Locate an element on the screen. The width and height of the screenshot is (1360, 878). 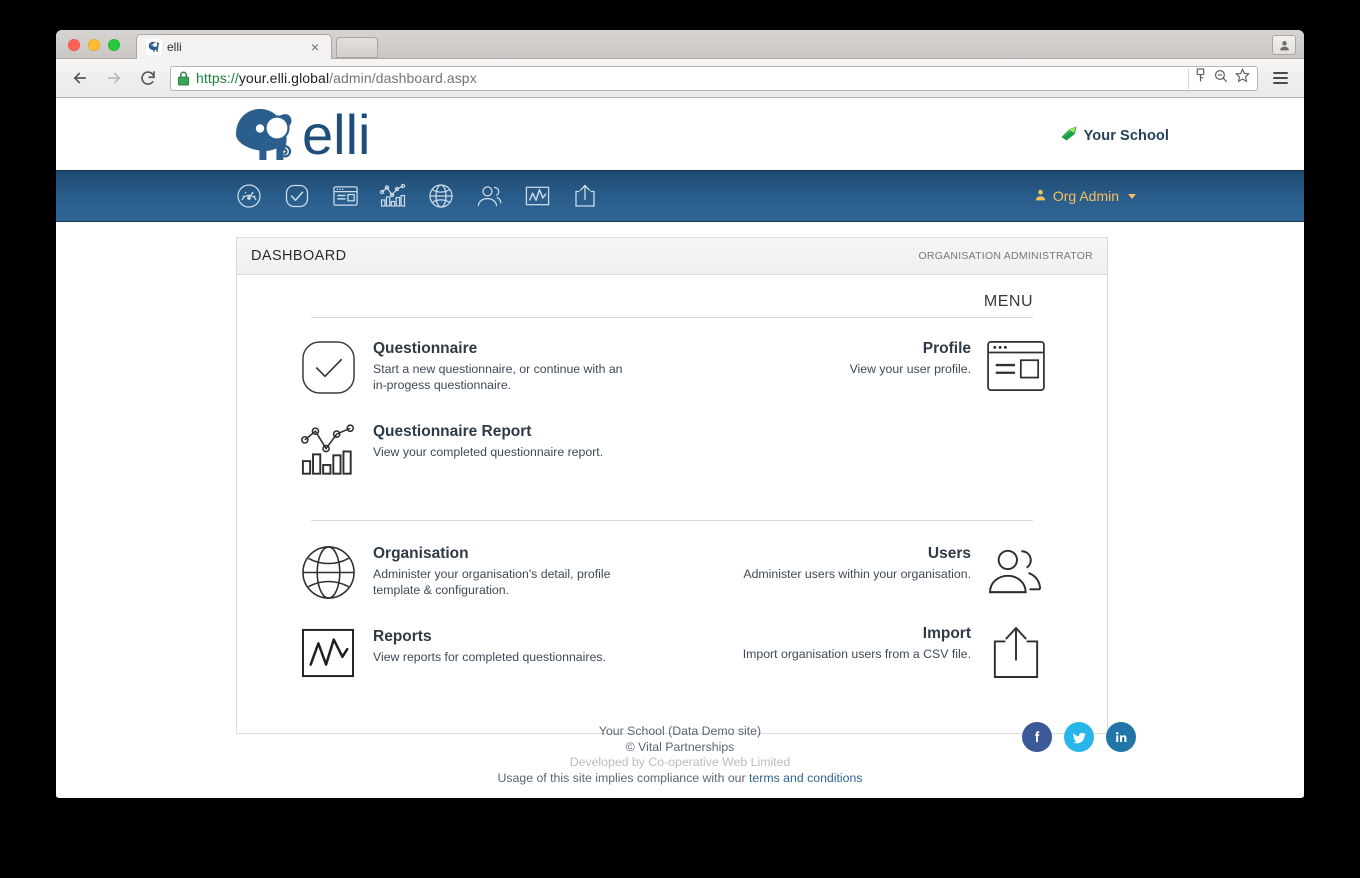
site-header: elli Your School is located at coordinates (680, 134).